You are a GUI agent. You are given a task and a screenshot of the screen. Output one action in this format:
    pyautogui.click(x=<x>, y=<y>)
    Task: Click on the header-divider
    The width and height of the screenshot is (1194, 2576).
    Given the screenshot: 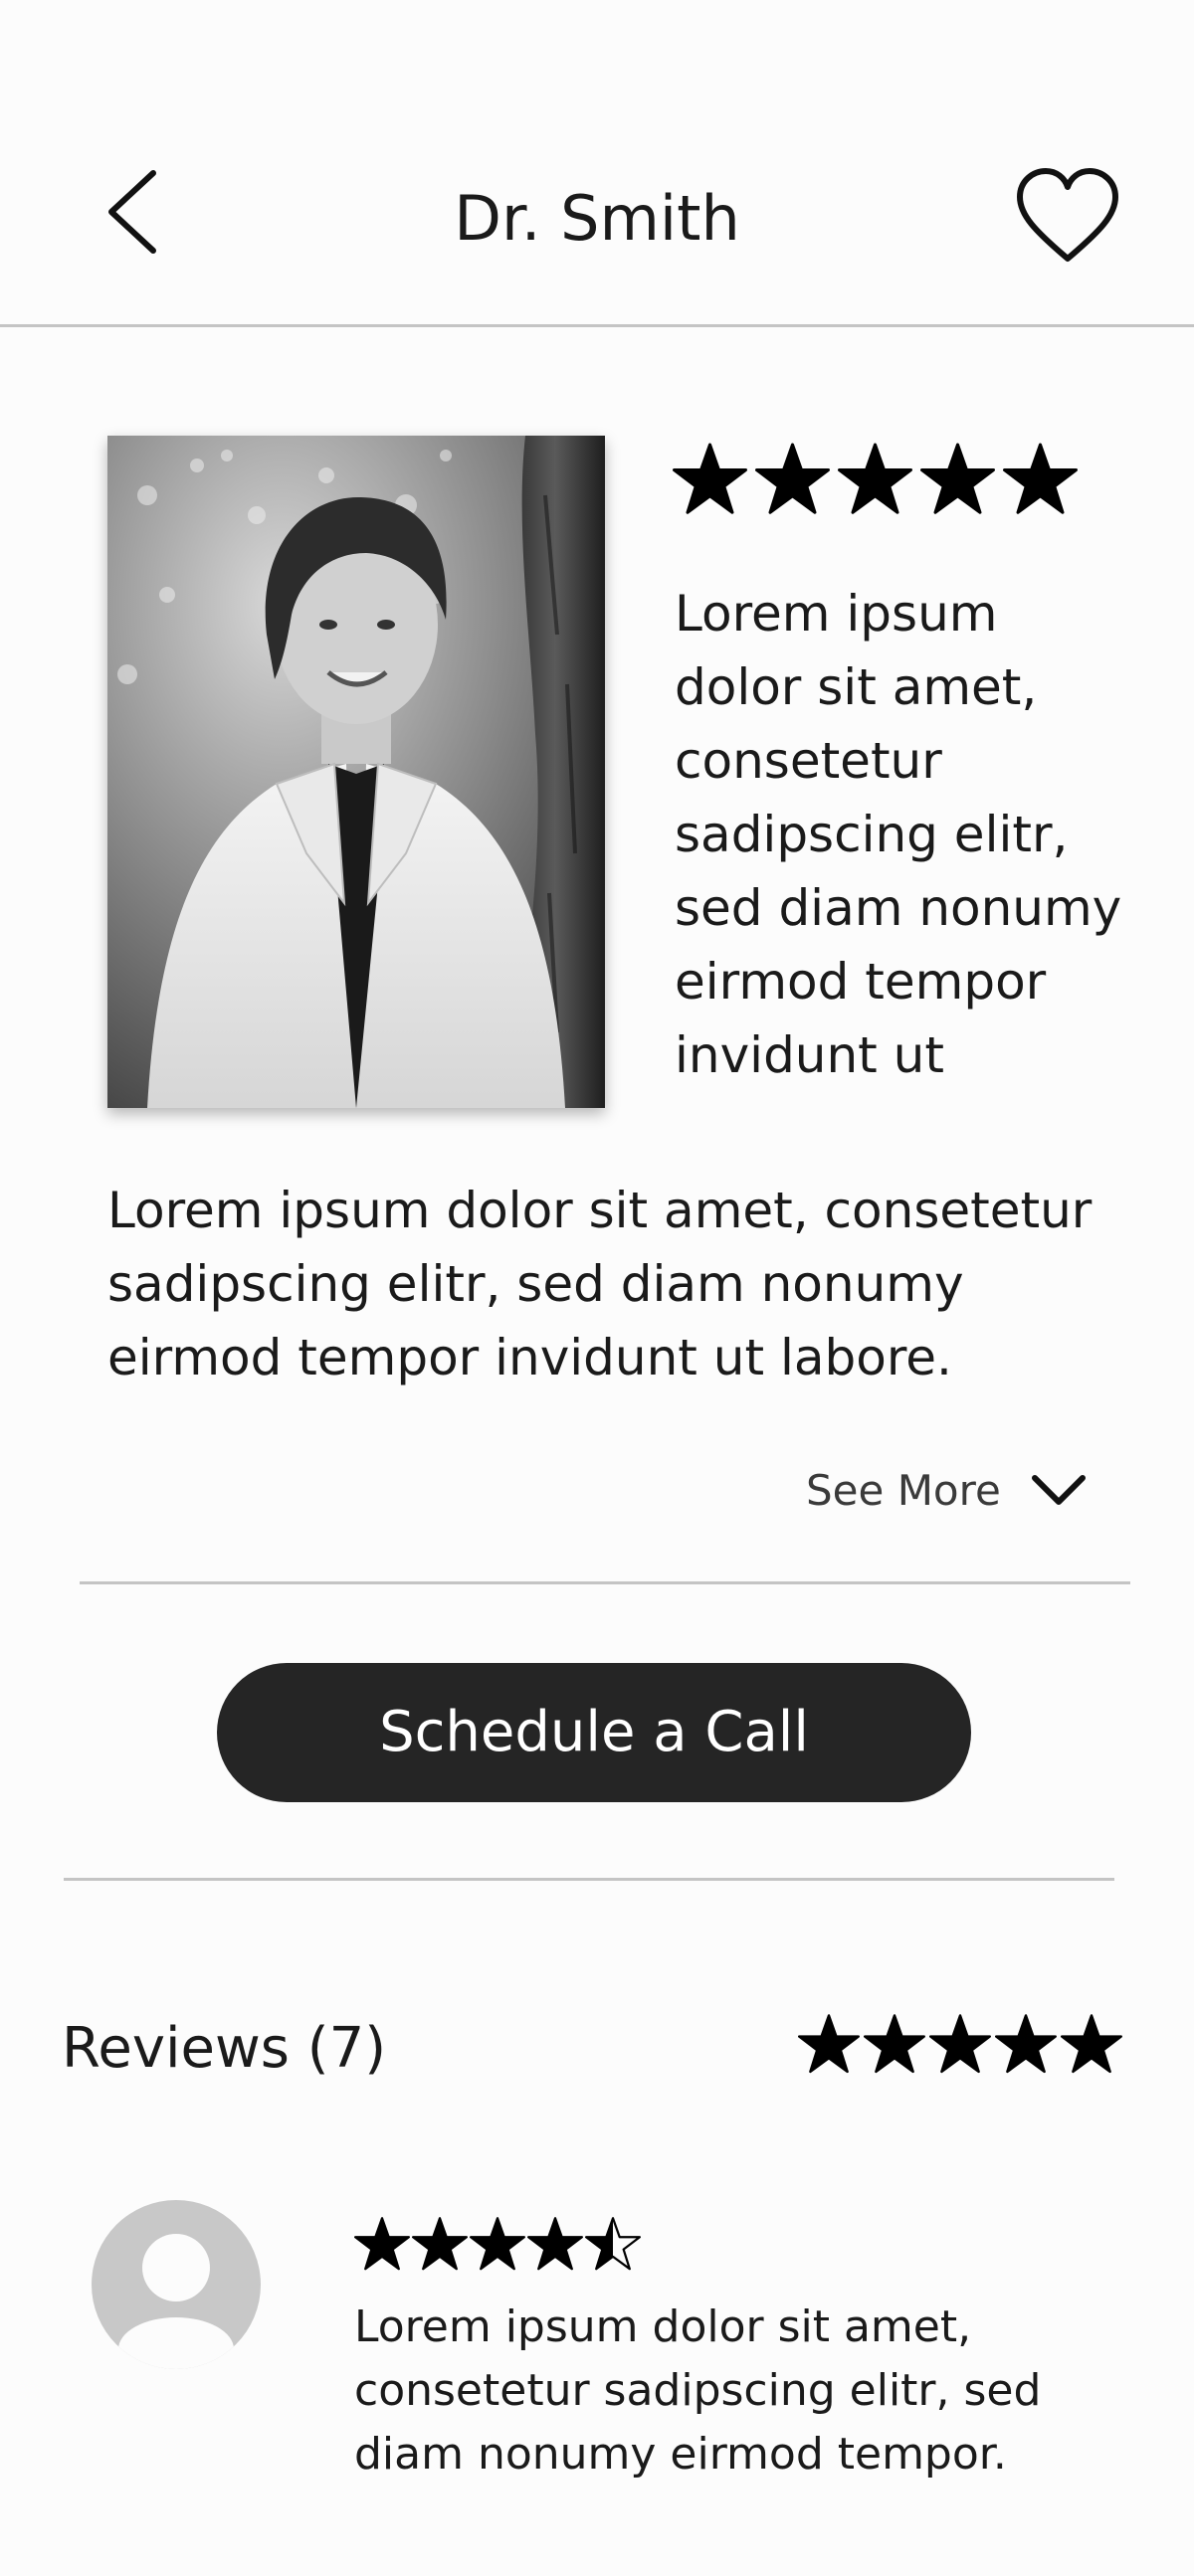 What is the action you would take?
    pyautogui.click(x=597, y=325)
    